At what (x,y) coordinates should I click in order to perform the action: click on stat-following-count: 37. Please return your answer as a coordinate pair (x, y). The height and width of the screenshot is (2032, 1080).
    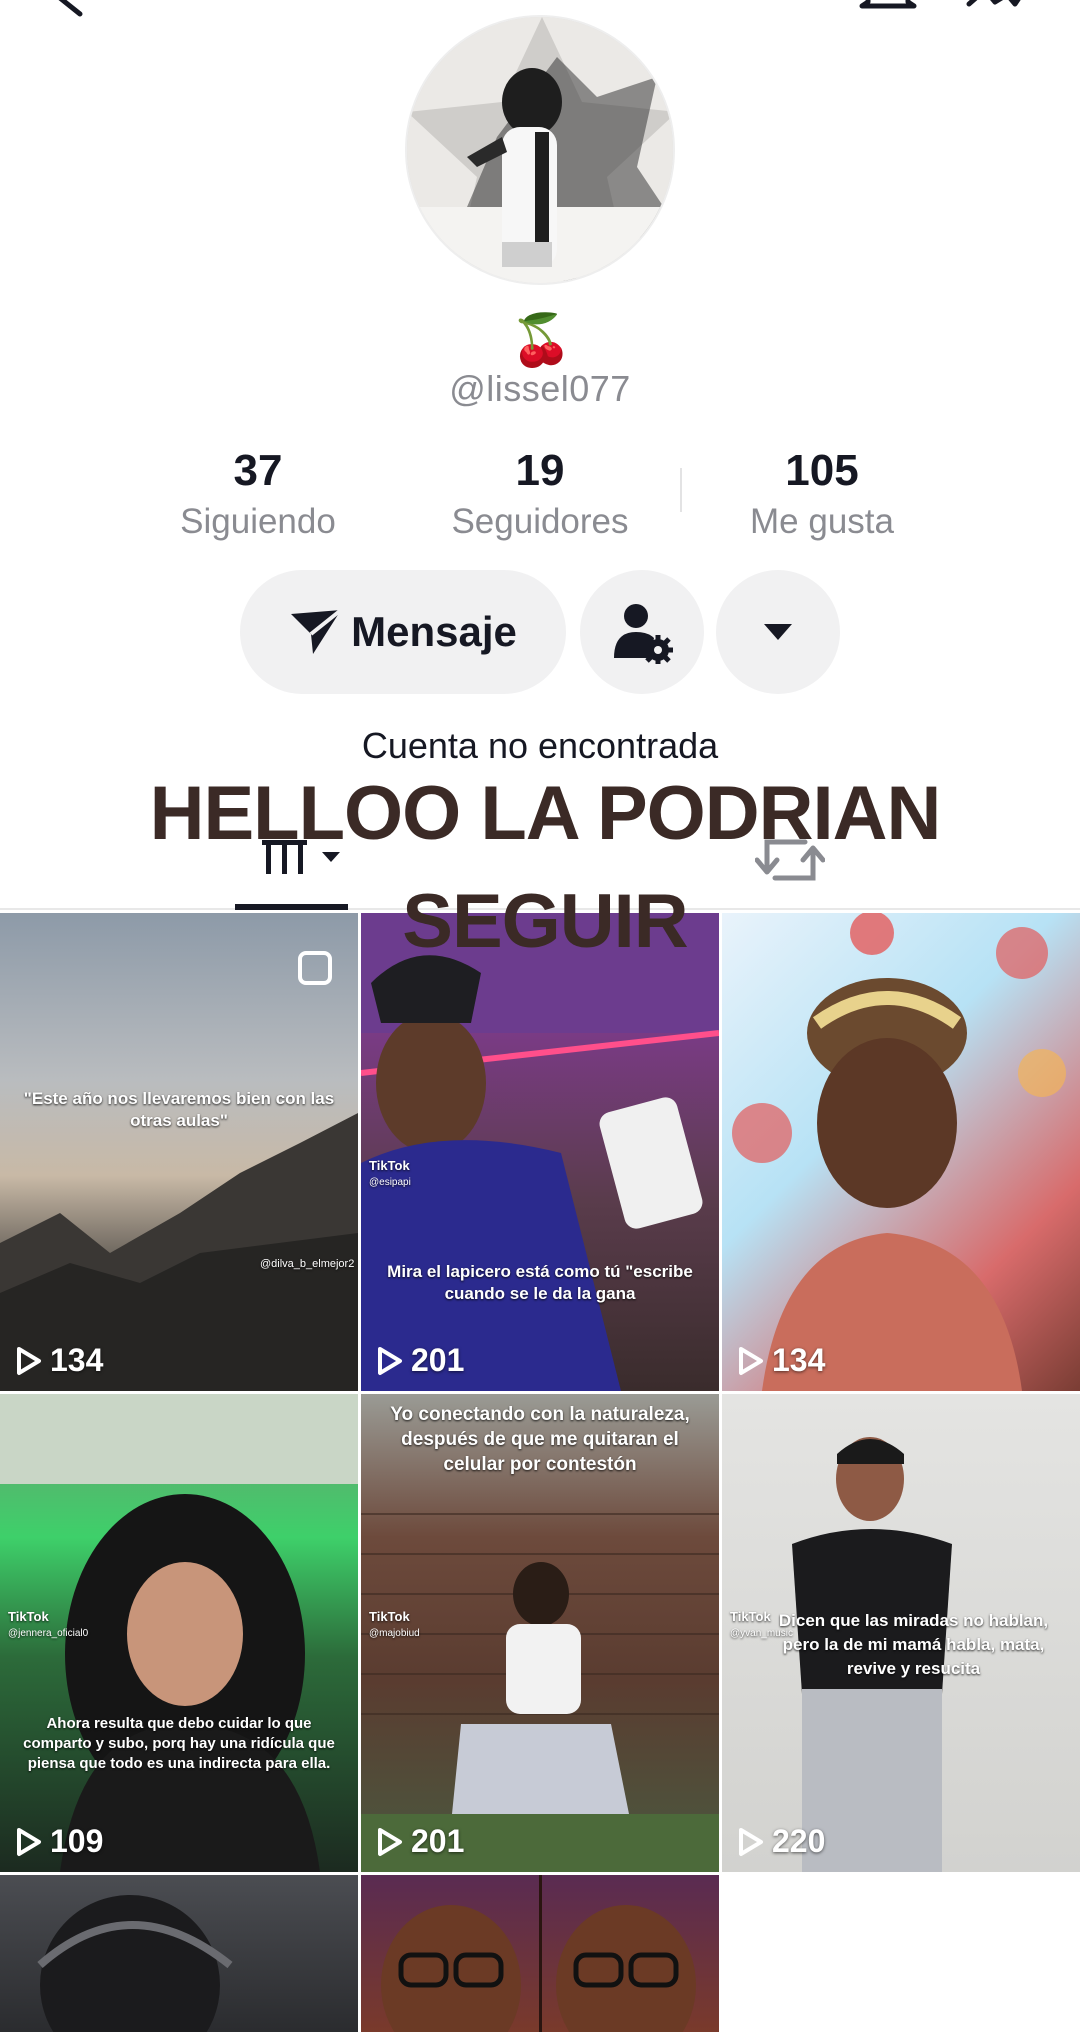
    Looking at the image, I should click on (258, 470).